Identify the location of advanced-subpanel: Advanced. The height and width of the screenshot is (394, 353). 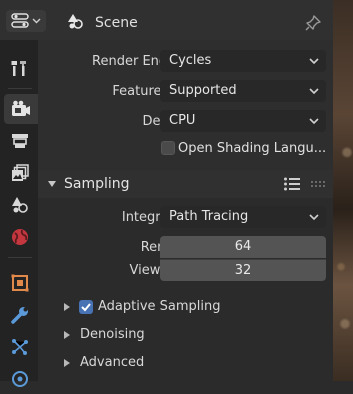
(185, 363).